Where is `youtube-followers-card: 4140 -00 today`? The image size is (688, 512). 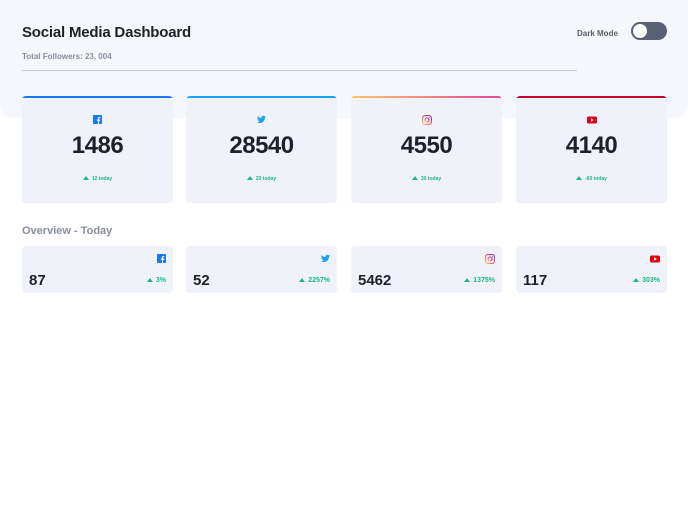
youtube-followers-card: 4140 -00 today is located at coordinates (591, 149).